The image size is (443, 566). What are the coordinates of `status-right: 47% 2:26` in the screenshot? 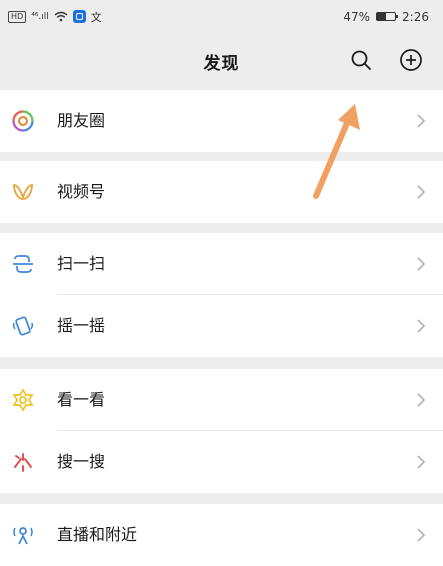 It's located at (386, 17).